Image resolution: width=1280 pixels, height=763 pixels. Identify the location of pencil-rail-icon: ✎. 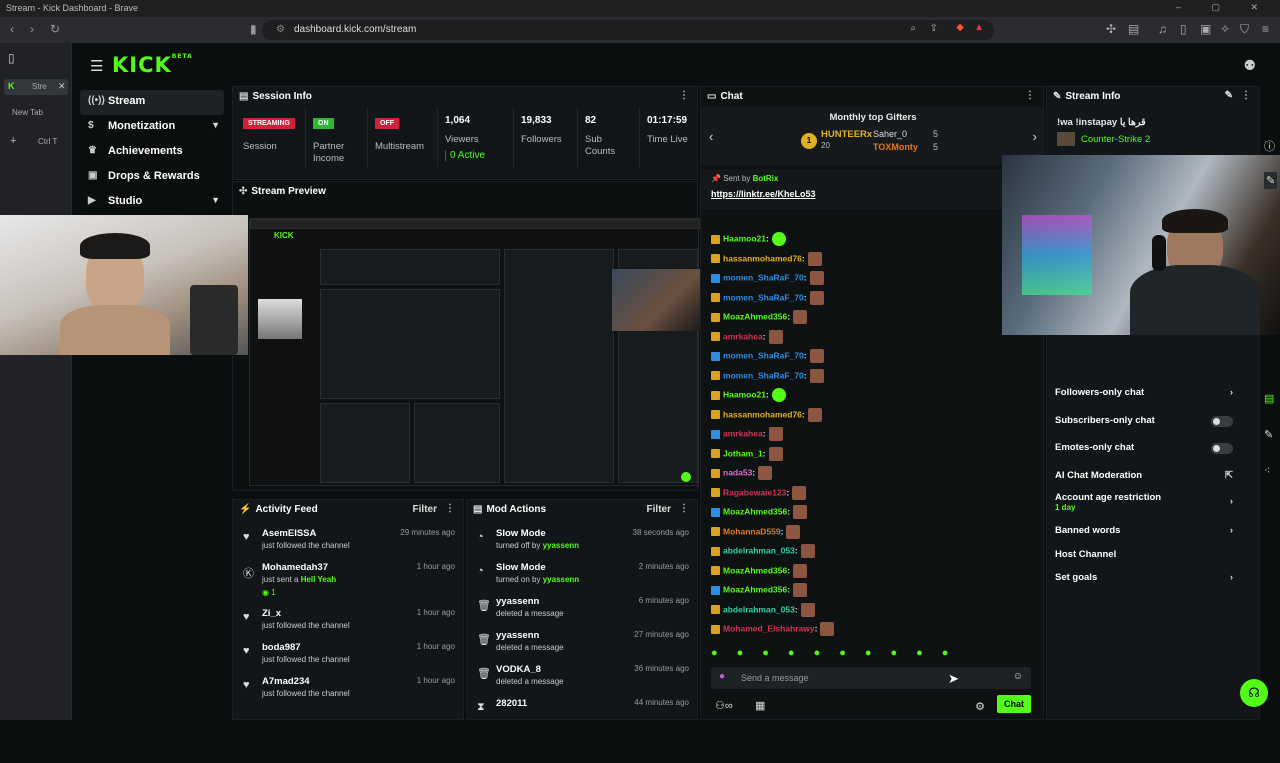
(1271, 180).